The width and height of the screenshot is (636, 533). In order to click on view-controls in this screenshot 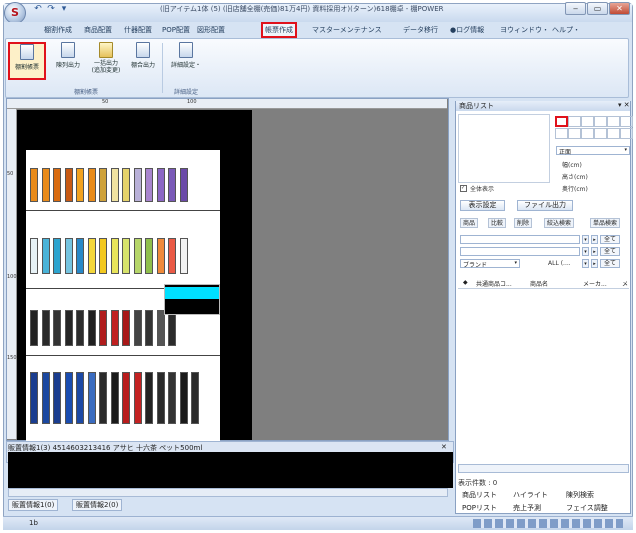, I will do `click(548, 523)`.